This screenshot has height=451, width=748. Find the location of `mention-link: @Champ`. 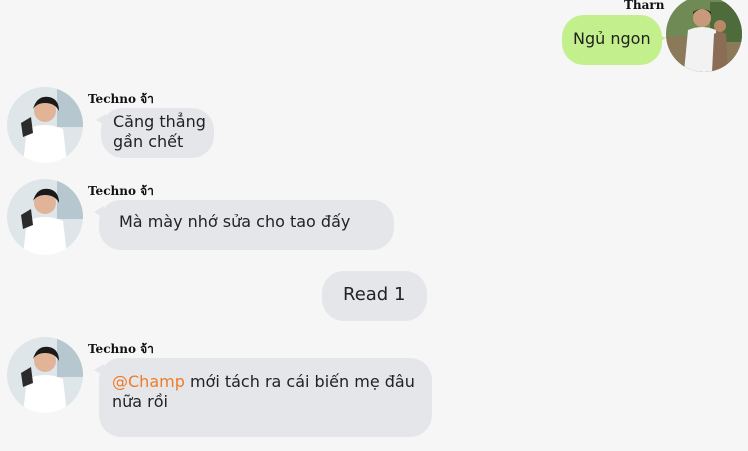

mention-link: @Champ is located at coordinates (148, 381).